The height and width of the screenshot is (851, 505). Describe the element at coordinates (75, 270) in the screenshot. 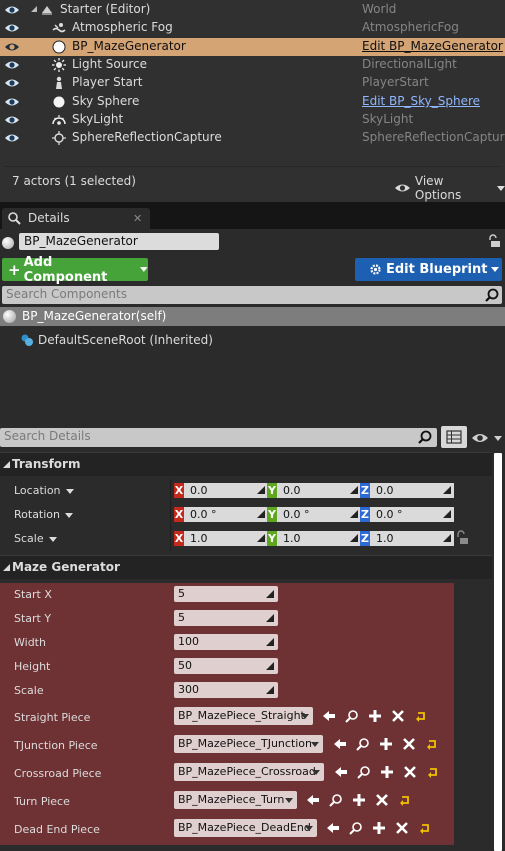

I see `add-component-button: + Add Component` at that location.